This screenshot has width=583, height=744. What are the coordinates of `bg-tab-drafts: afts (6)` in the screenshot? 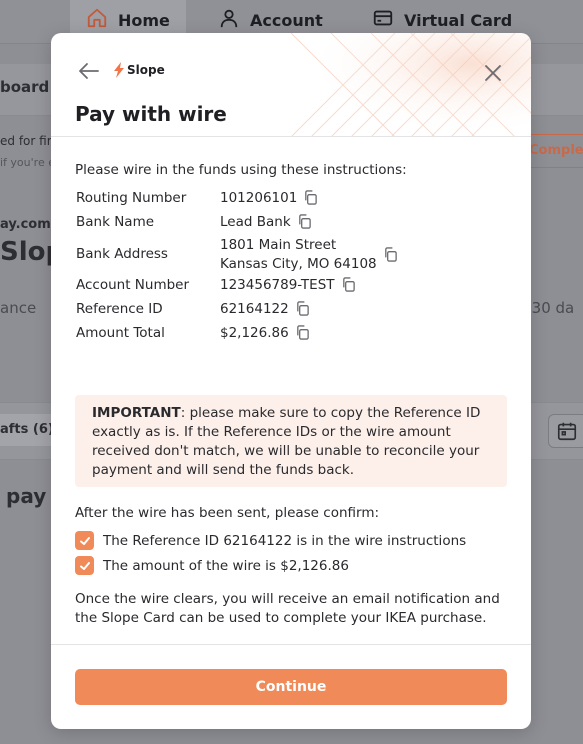 It's located at (29, 430).